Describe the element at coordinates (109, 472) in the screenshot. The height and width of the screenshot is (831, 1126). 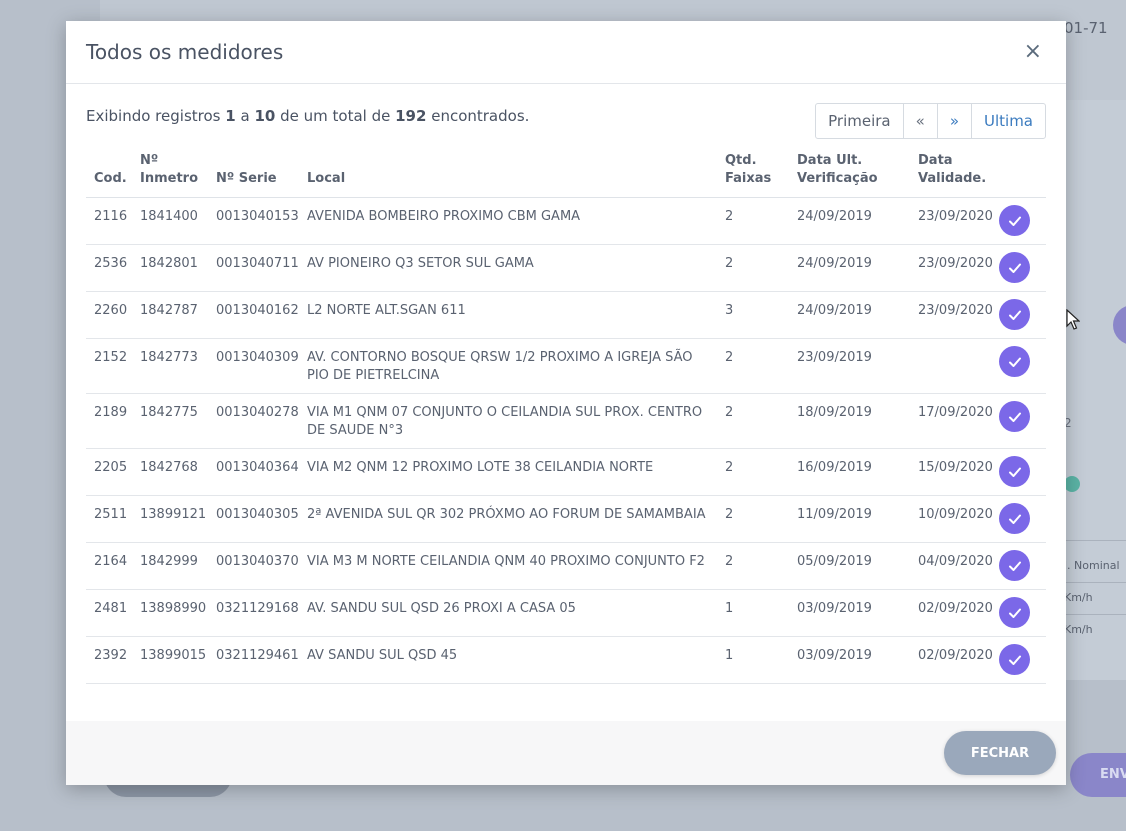
I see `cell-cod: 2205` at that location.